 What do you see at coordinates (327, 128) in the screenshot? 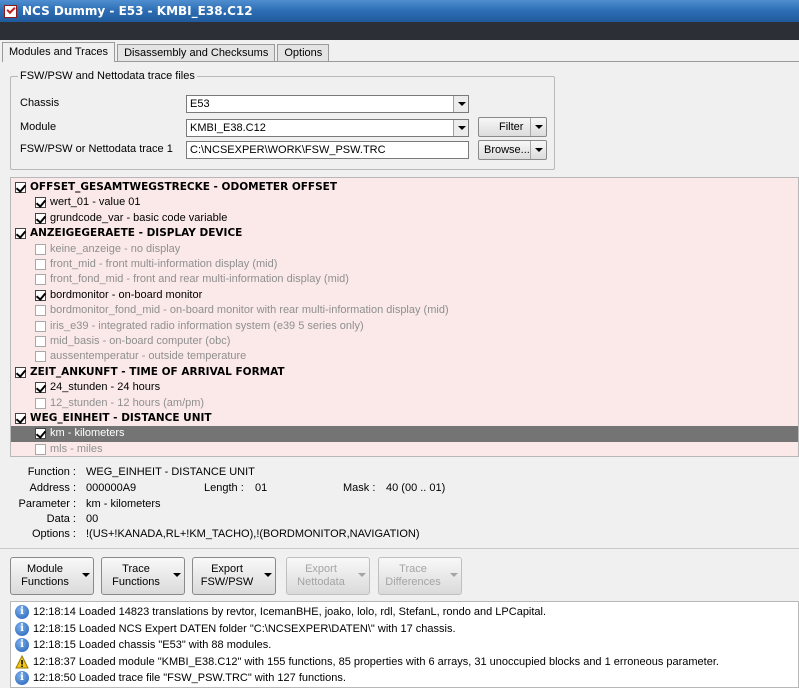
I see `module-select: KMBI_E38.C12` at bounding box center [327, 128].